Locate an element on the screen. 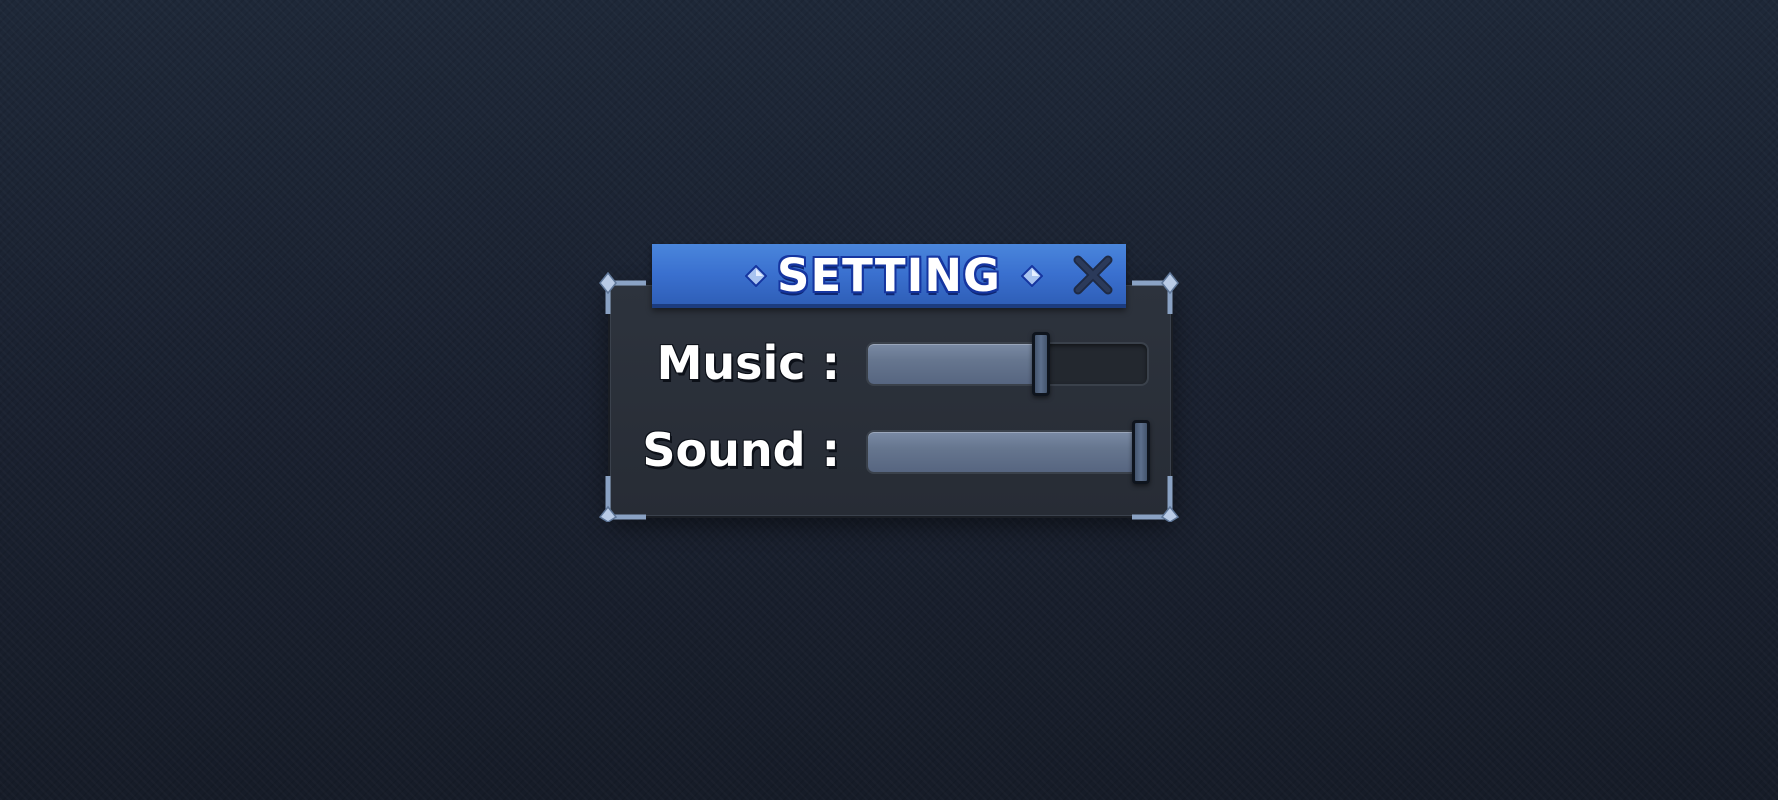 The width and height of the screenshot is (1778, 800). corner-ornament-top-right is located at coordinates (1158, 291).